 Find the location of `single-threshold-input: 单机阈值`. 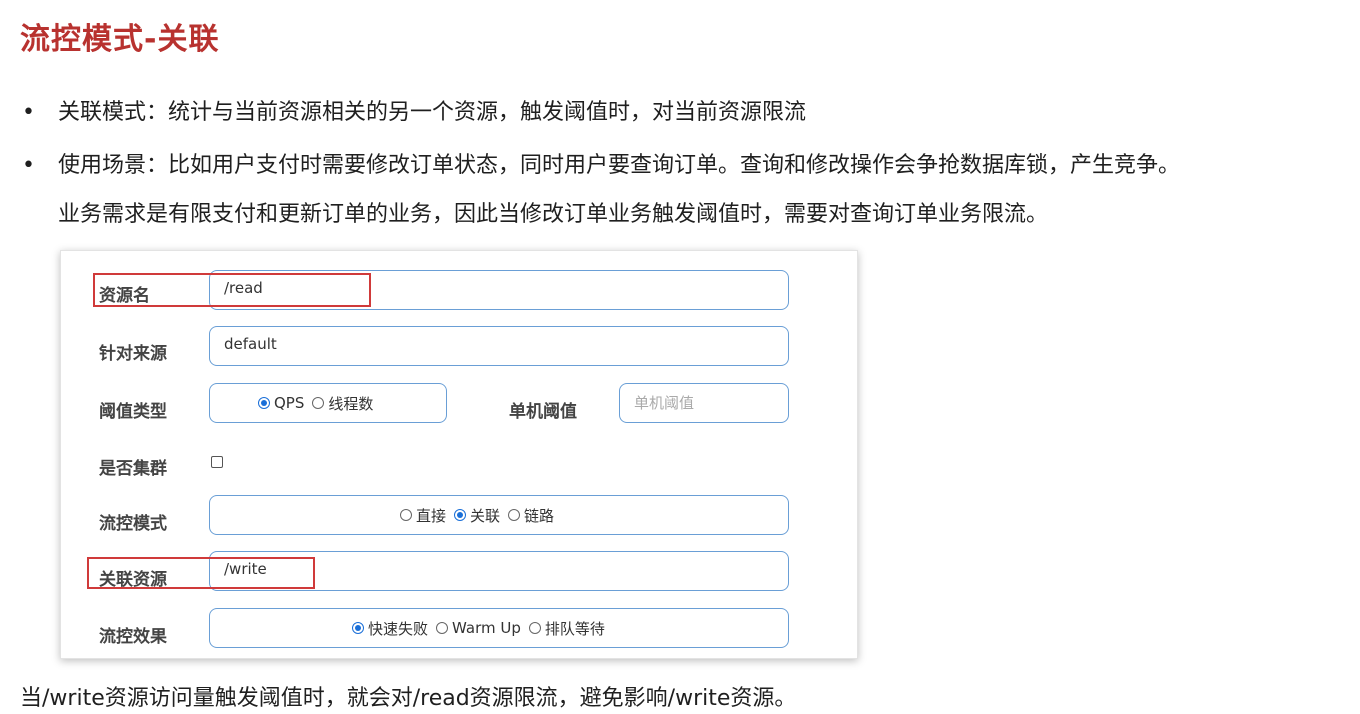

single-threshold-input: 单机阈值 is located at coordinates (704, 403).